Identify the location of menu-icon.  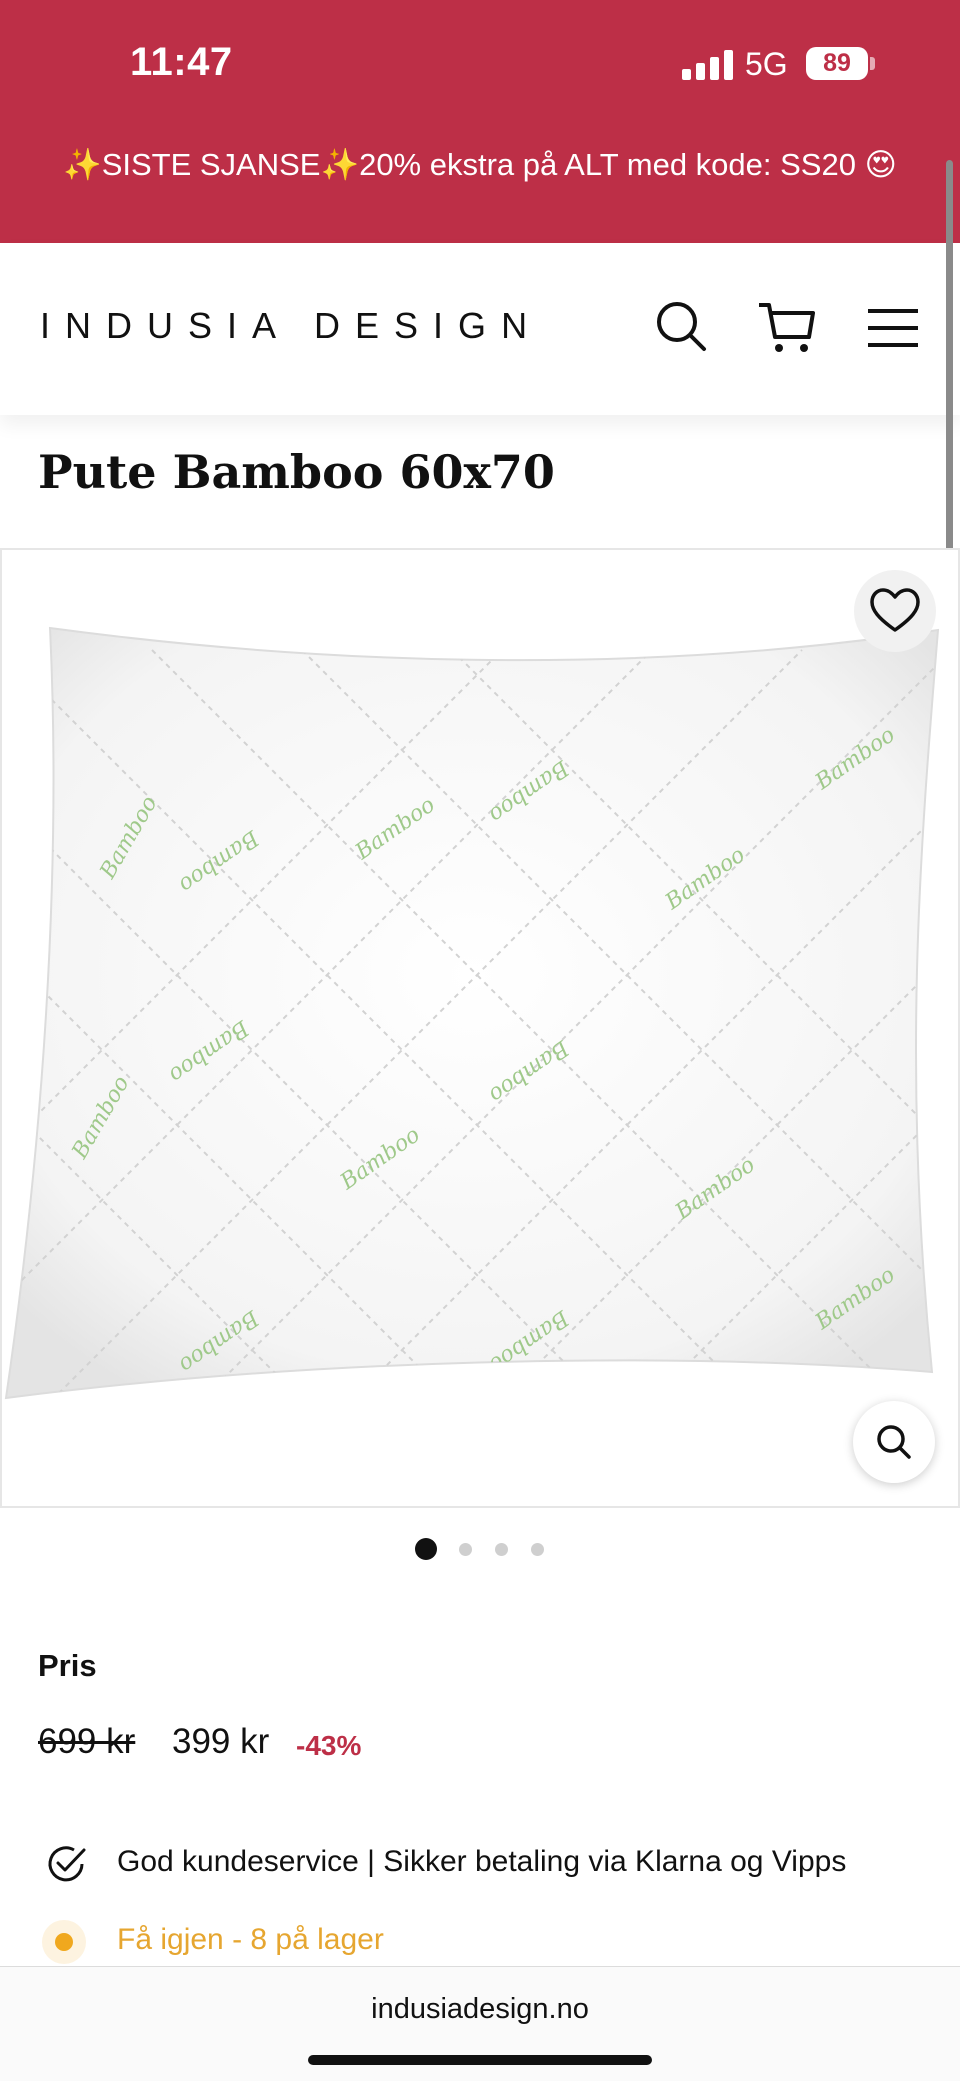
(894, 327).